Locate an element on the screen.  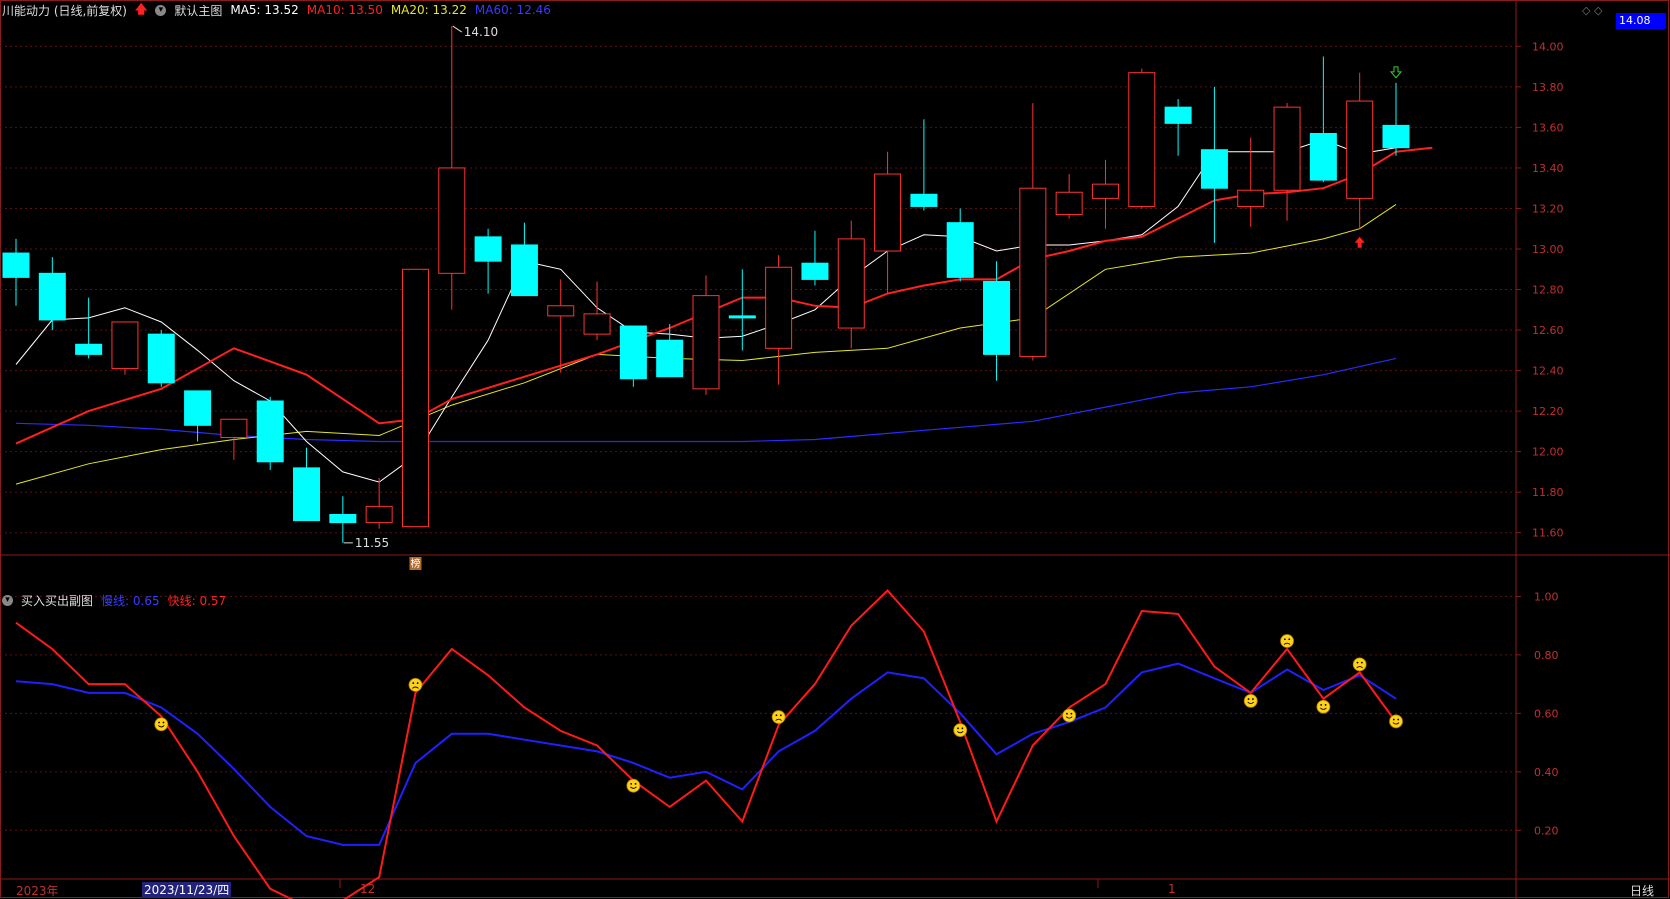
price-tick-label: 12.60 is located at coordinates (1548, 330).